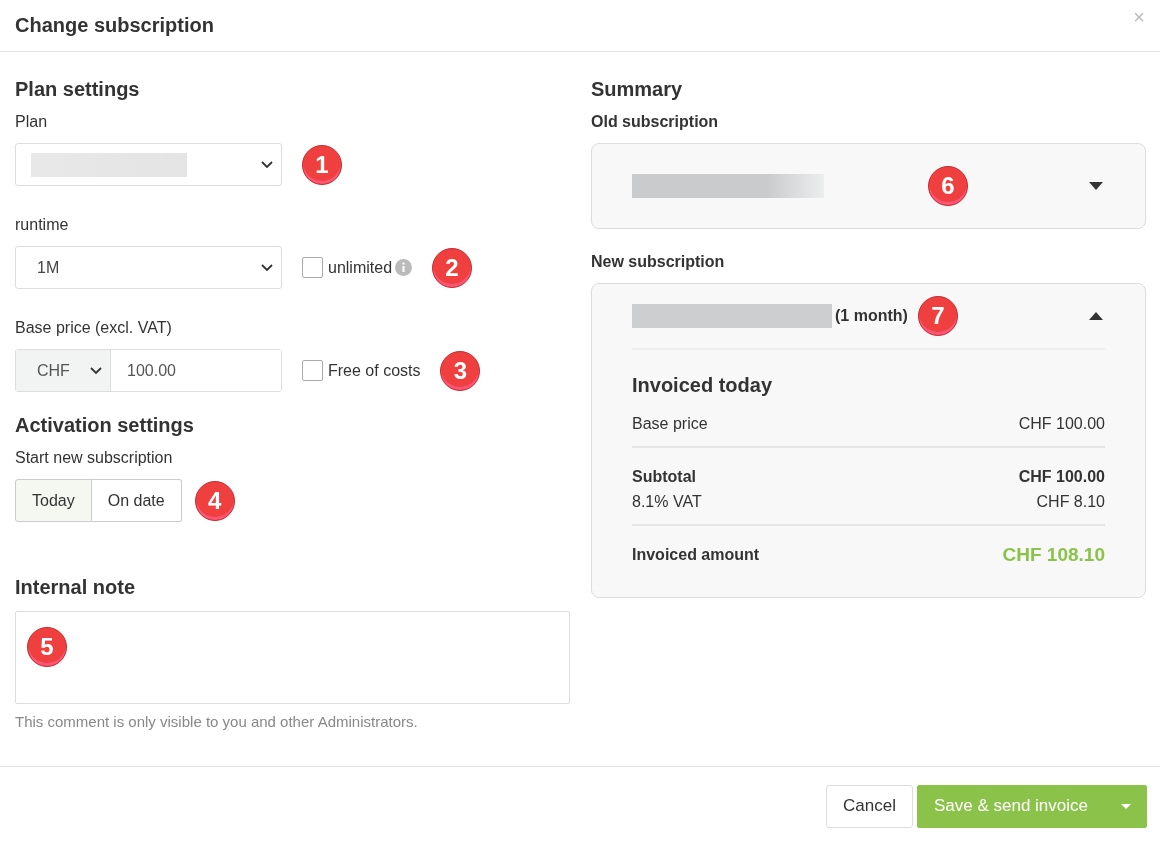 This screenshot has height=845, width=1160. Describe the element at coordinates (404, 267) in the screenshot. I see `info-icon` at that location.